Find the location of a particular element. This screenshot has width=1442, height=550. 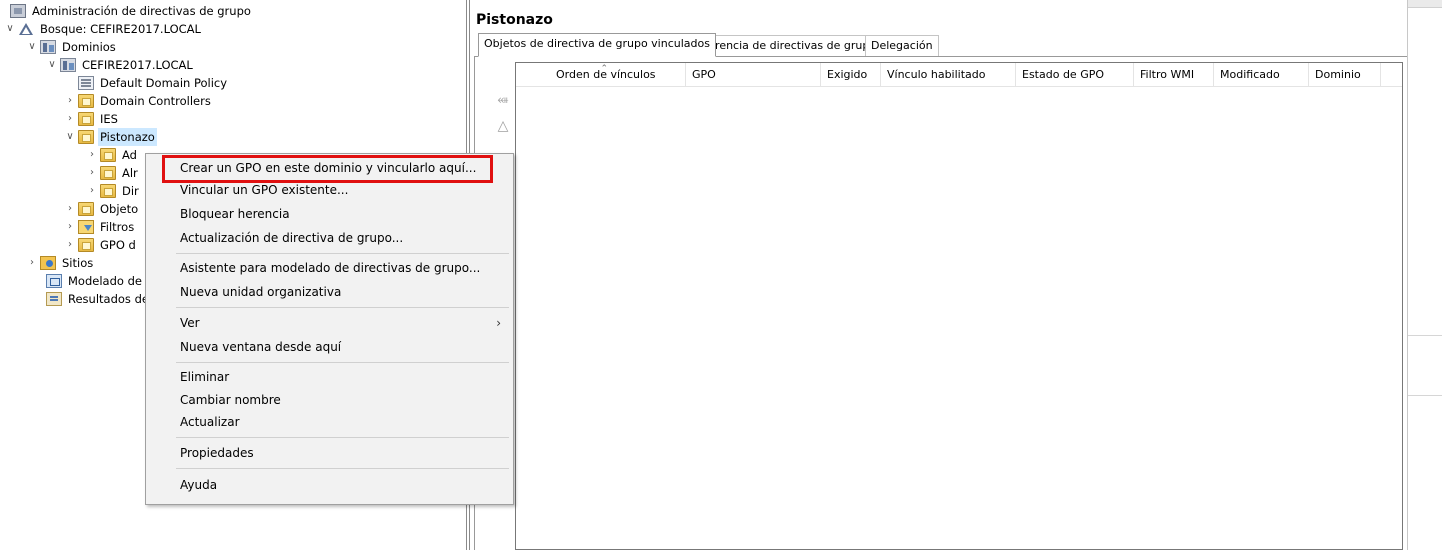

starter-gpo-icon is located at coordinates (86, 245).